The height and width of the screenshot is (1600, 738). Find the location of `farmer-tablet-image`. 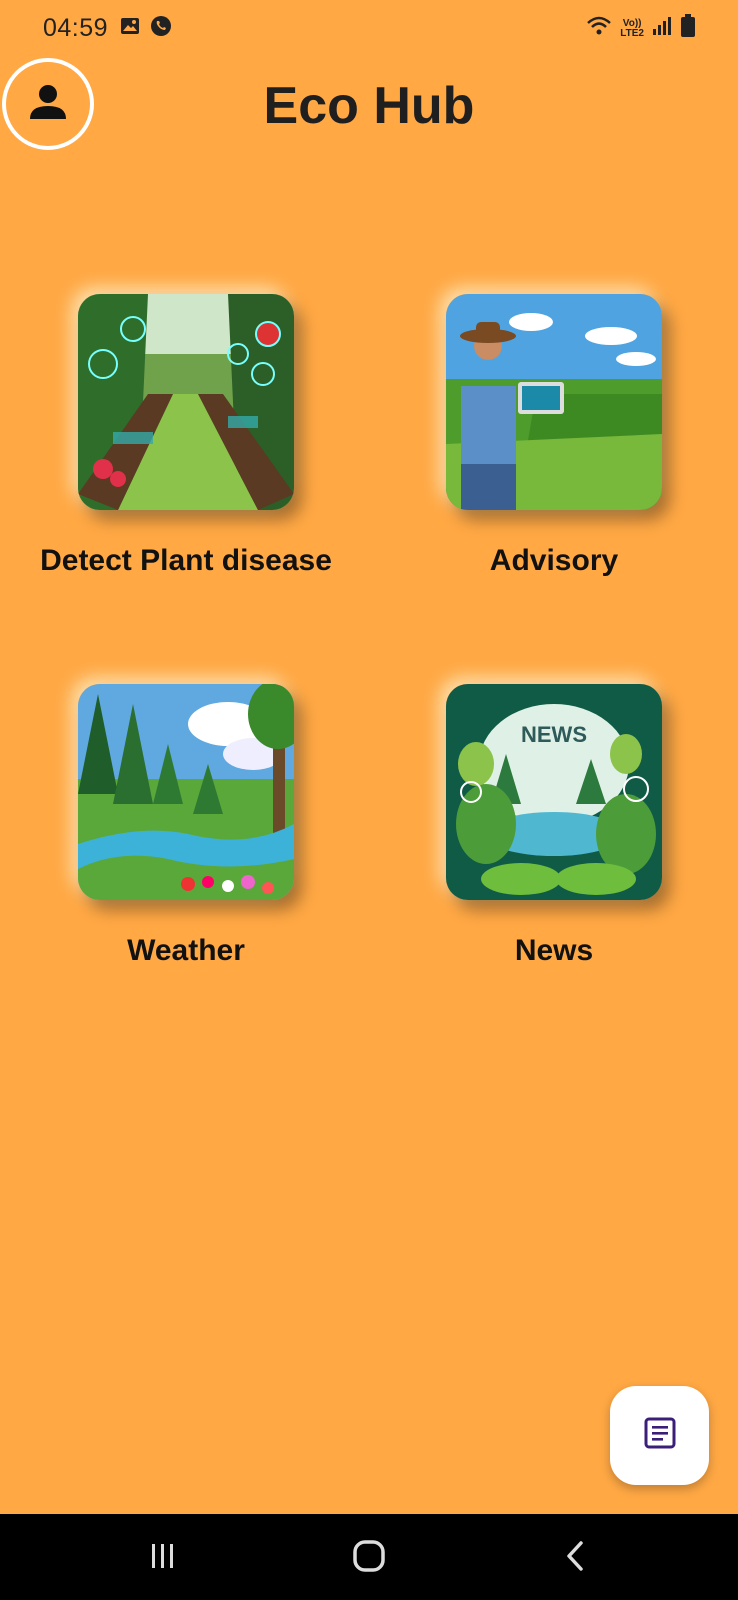

farmer-tablet-image is located at coordinates (554, 402).